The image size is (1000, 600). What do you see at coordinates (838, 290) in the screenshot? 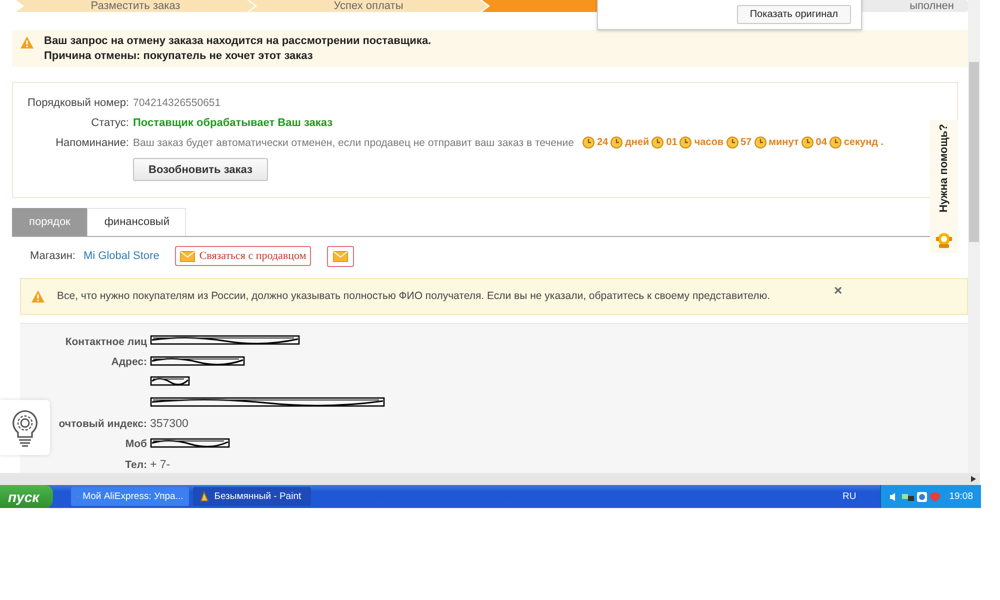
I see `close-icon: ×` at bounding box center [838, 290].